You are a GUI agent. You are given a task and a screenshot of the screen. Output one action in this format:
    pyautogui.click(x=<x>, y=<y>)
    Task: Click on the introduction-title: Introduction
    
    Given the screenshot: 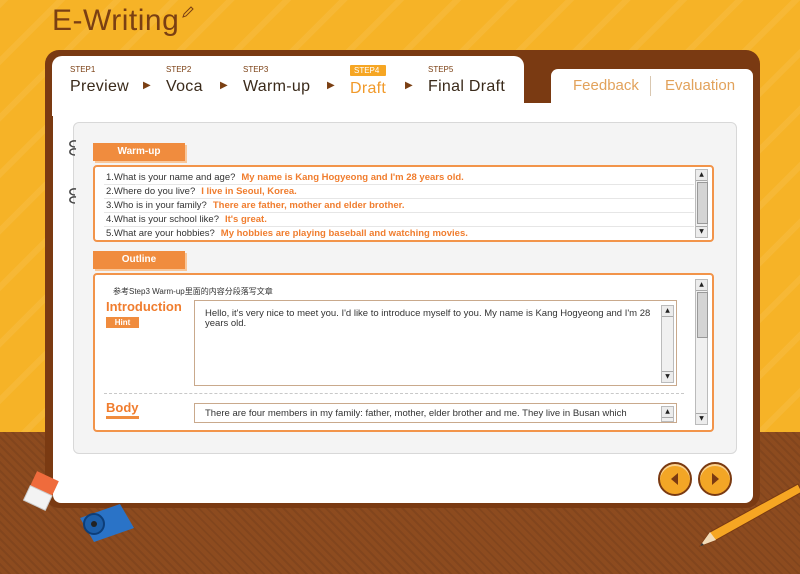 What is the action you would take?
    pyautogui.click(x=144, y=306)
    